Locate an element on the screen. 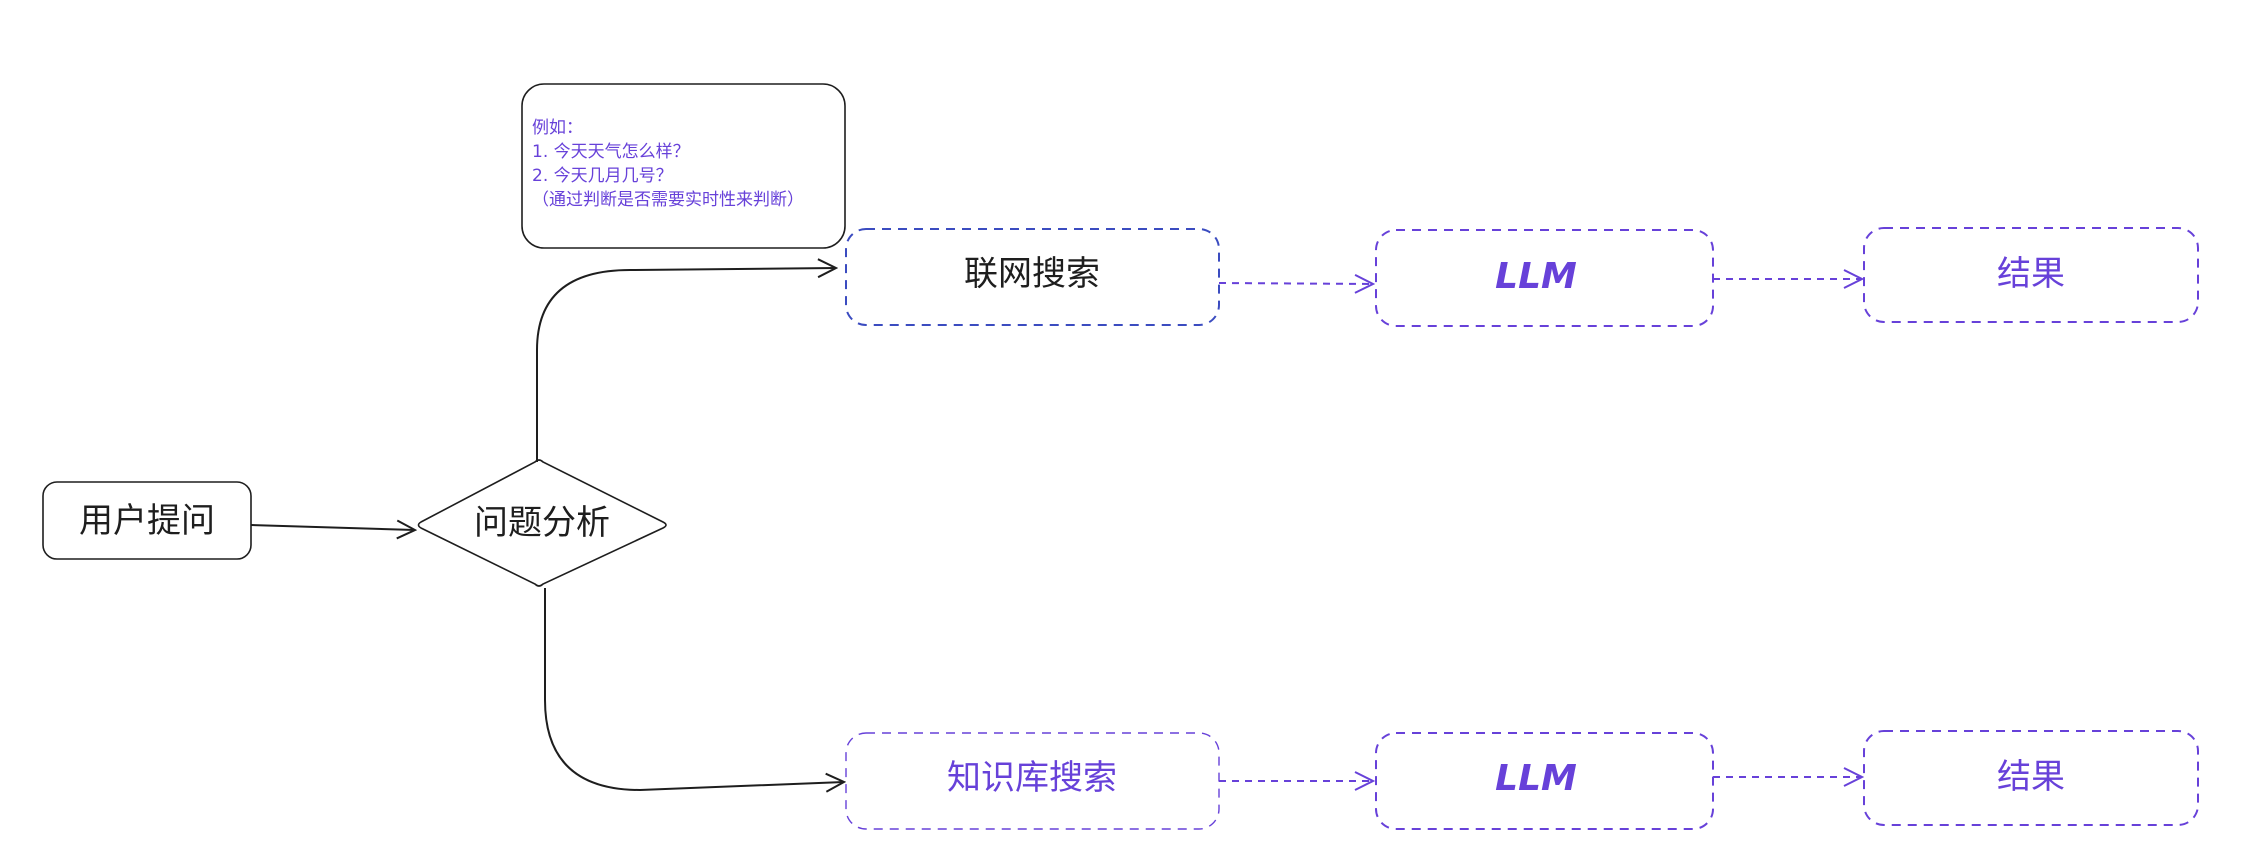  llm-bottom-node: LLM is located at coordinates (1544, 781).